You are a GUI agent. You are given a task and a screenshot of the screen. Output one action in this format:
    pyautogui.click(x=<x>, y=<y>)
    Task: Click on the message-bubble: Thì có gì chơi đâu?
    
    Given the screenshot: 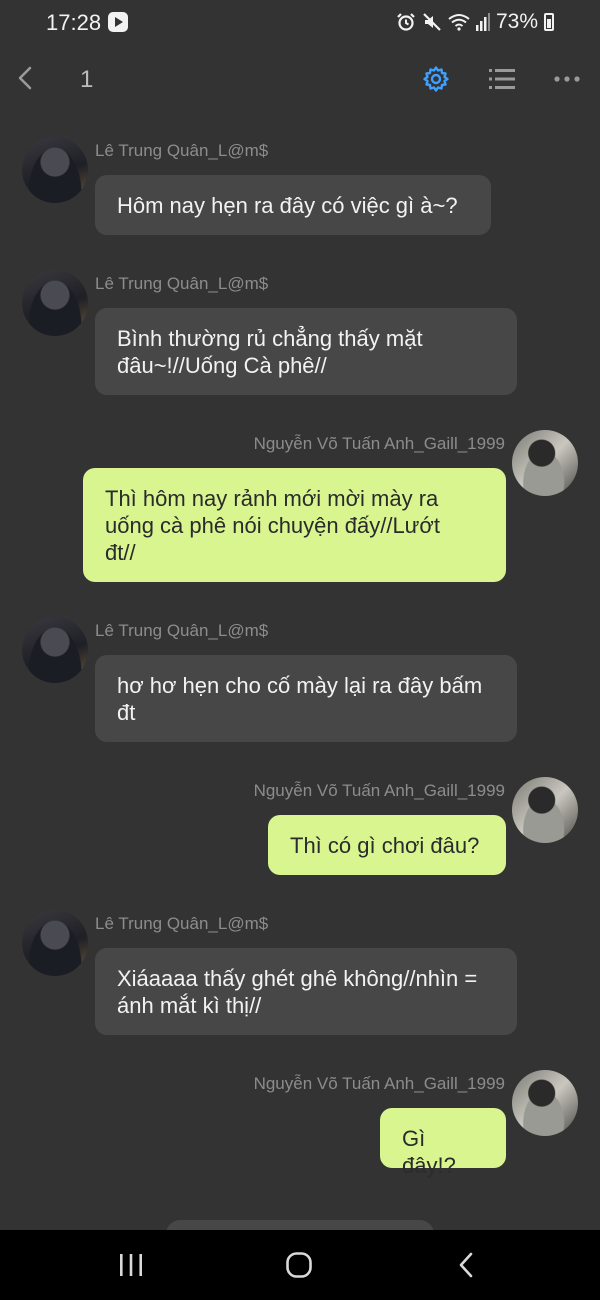 What is the action you would take?
    pyautogui.click(x=387, y=845)
    